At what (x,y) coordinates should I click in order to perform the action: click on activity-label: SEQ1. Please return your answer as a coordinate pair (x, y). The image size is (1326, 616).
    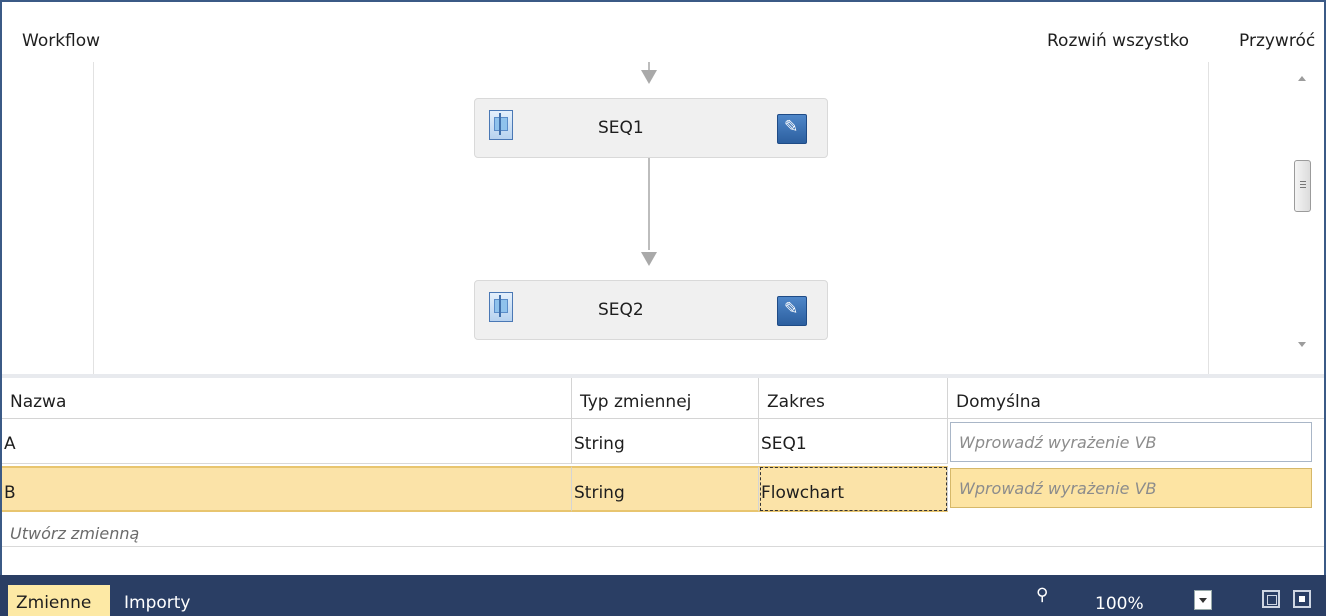
    Looking at the image, I should click on (621, 128).